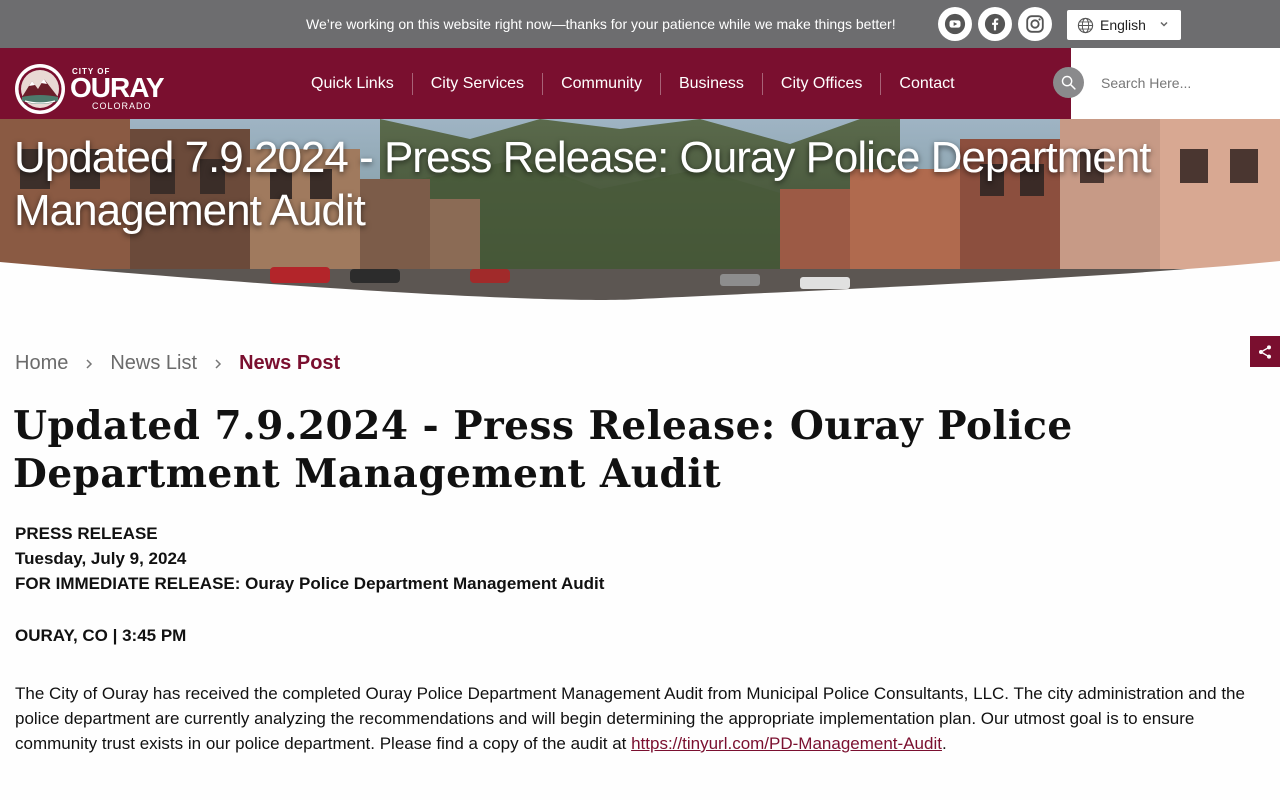 The height and width of the screenshot is (800, 1280). What do you see at coordinates (41, 363) in the screenshot?
I see `breadcrumb-home: Home` at bounding box center [41, 363].